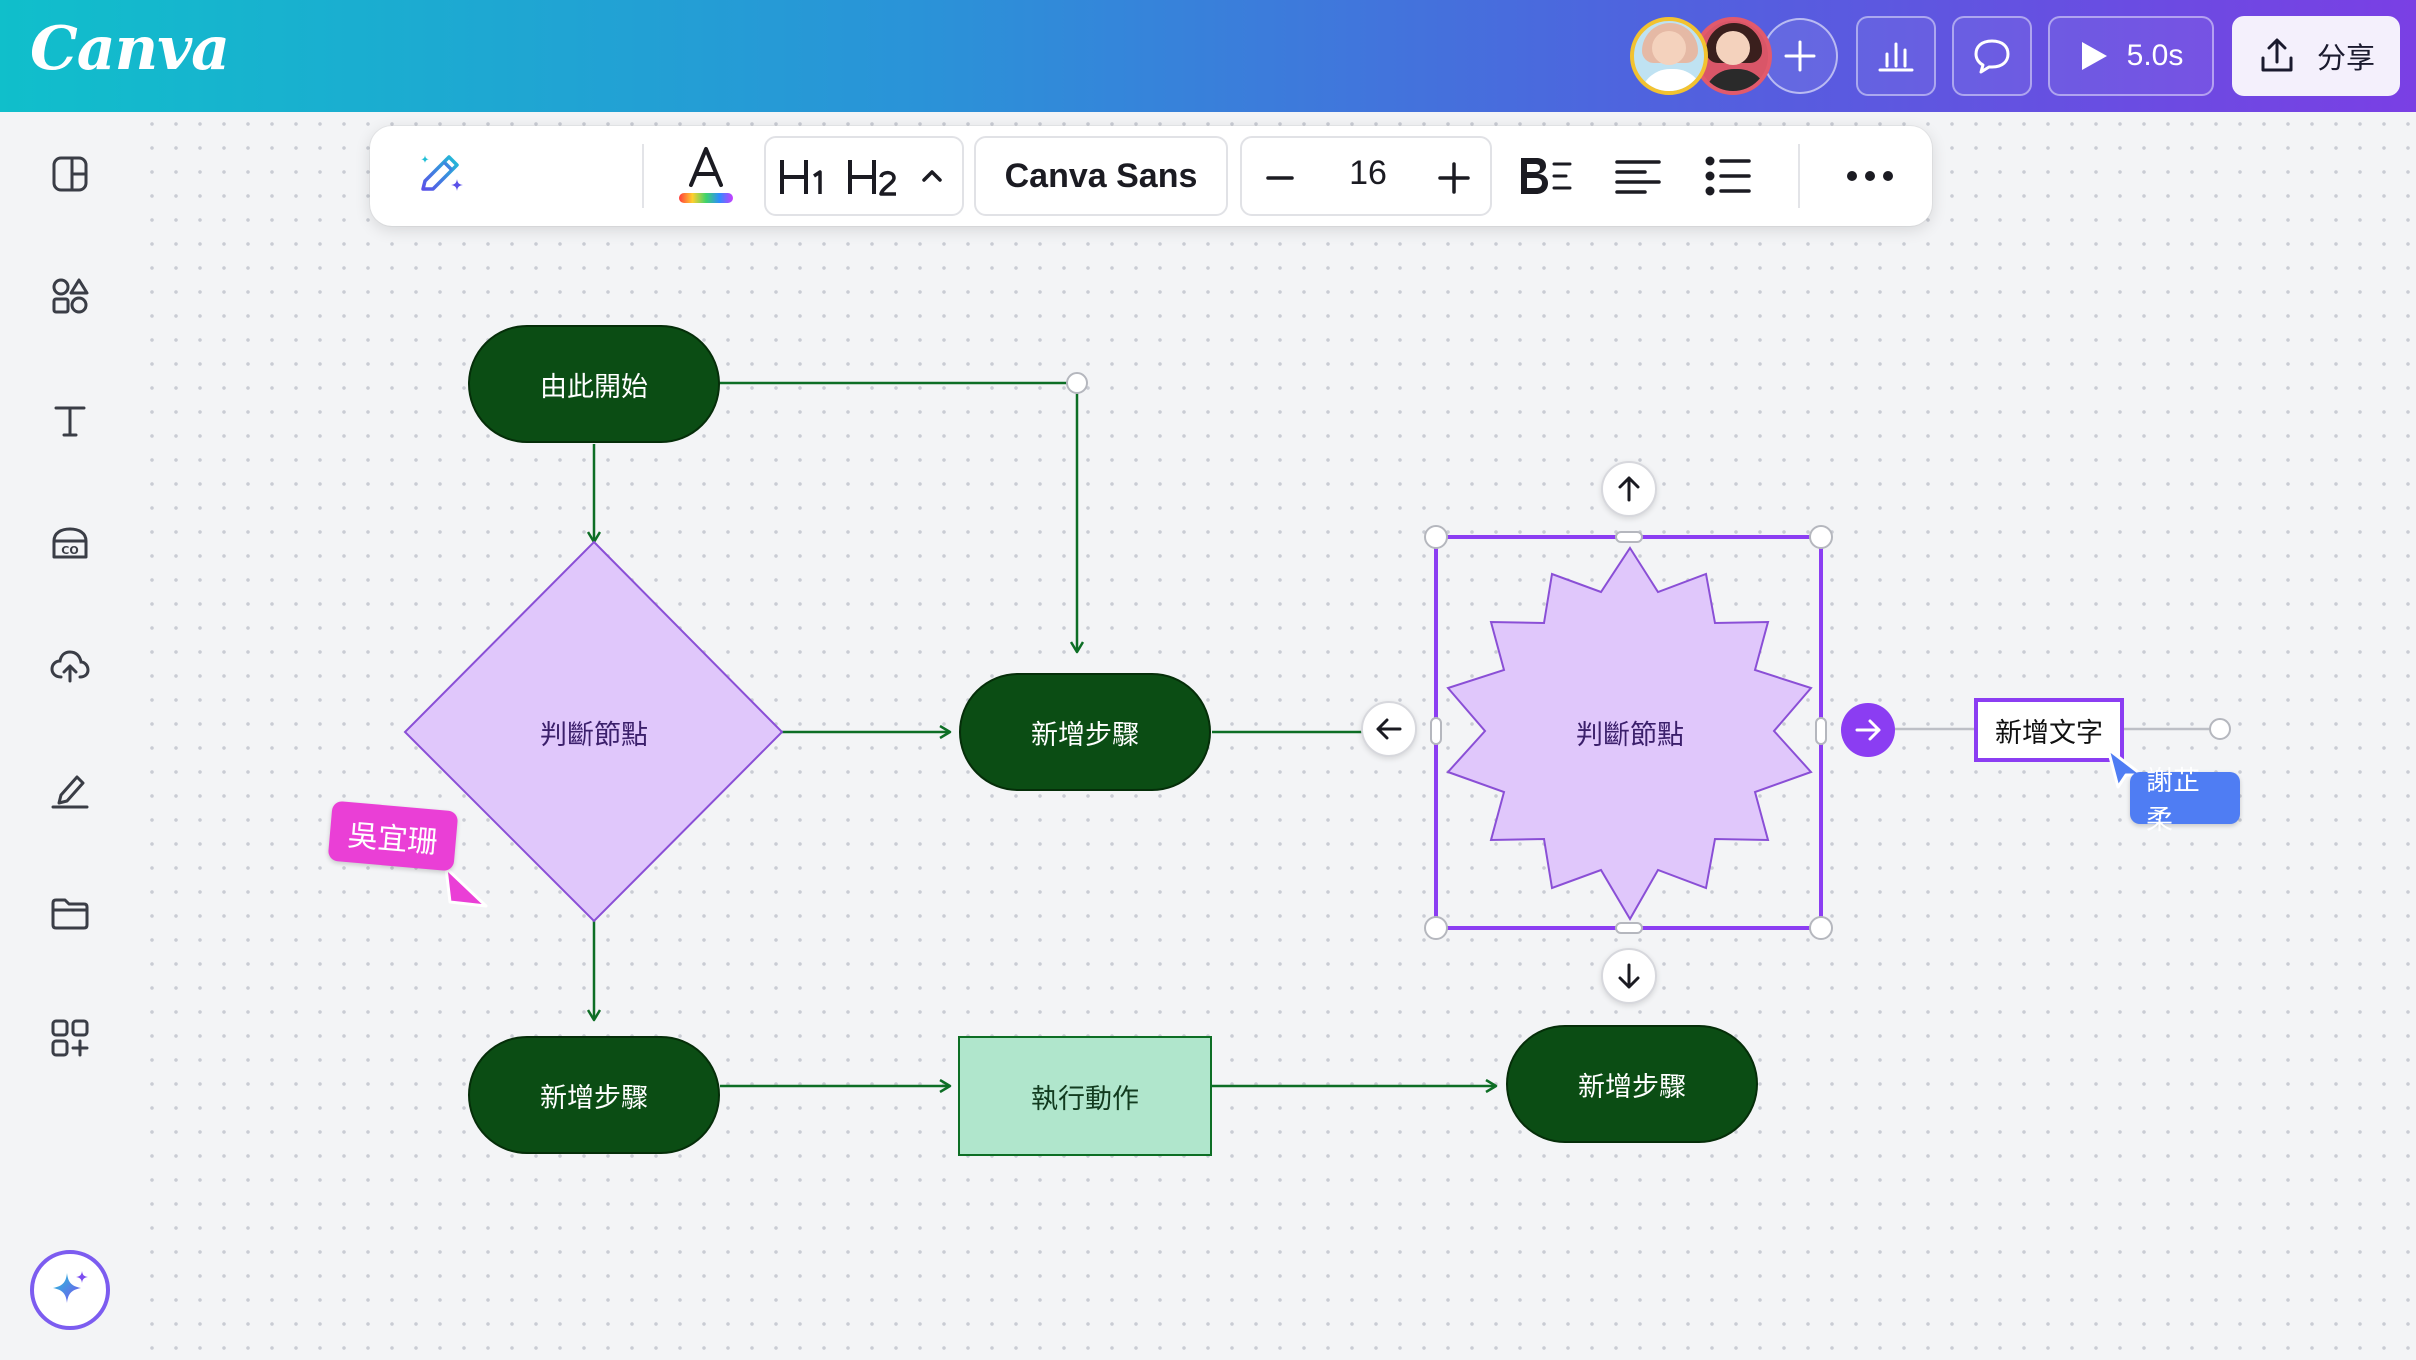 This screenshot has width=2416, height=1360. What do you see at coordinates (1669, 56) in the screenshot?
I see `collaborator-avatar` at bounding box center [1669, 56].